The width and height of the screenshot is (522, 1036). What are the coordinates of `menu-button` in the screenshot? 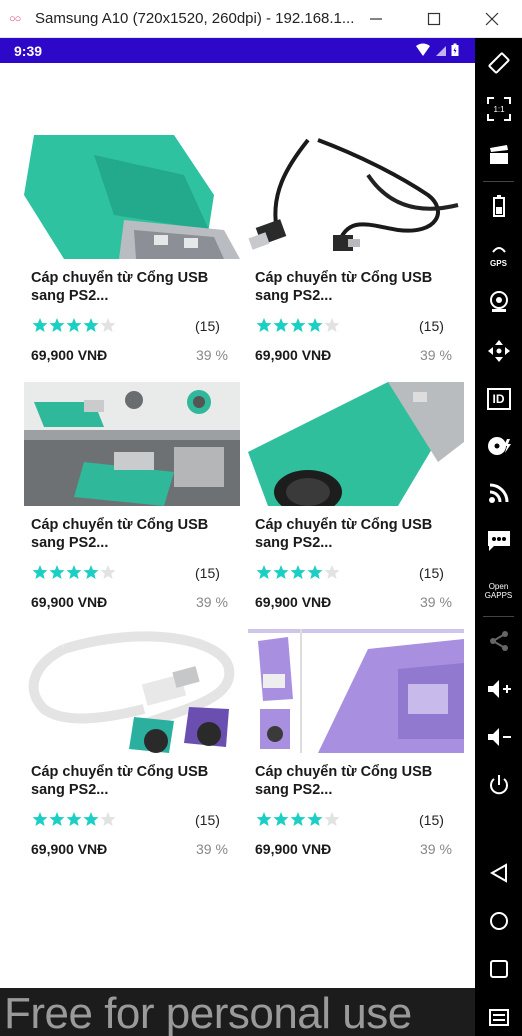 It's located at (498, 1015).